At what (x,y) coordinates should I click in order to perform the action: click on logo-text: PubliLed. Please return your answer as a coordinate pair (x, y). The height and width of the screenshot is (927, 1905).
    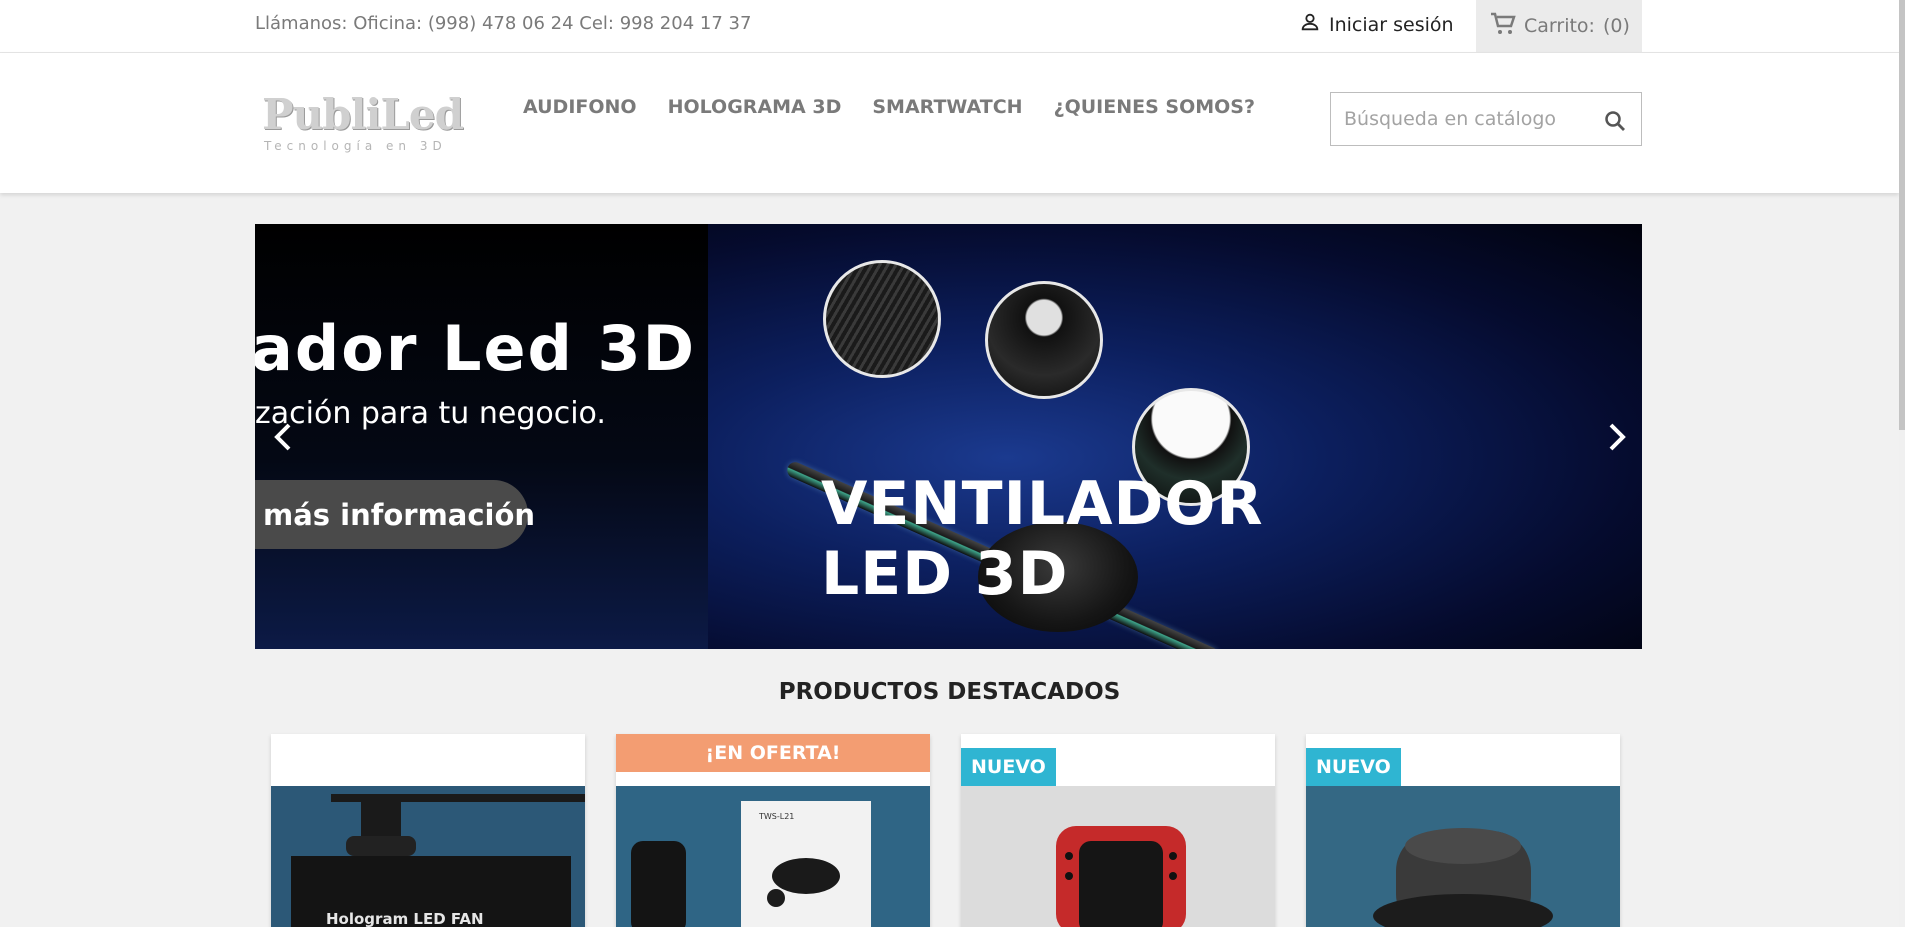
    Looking at the image, I should click on (363, 114).